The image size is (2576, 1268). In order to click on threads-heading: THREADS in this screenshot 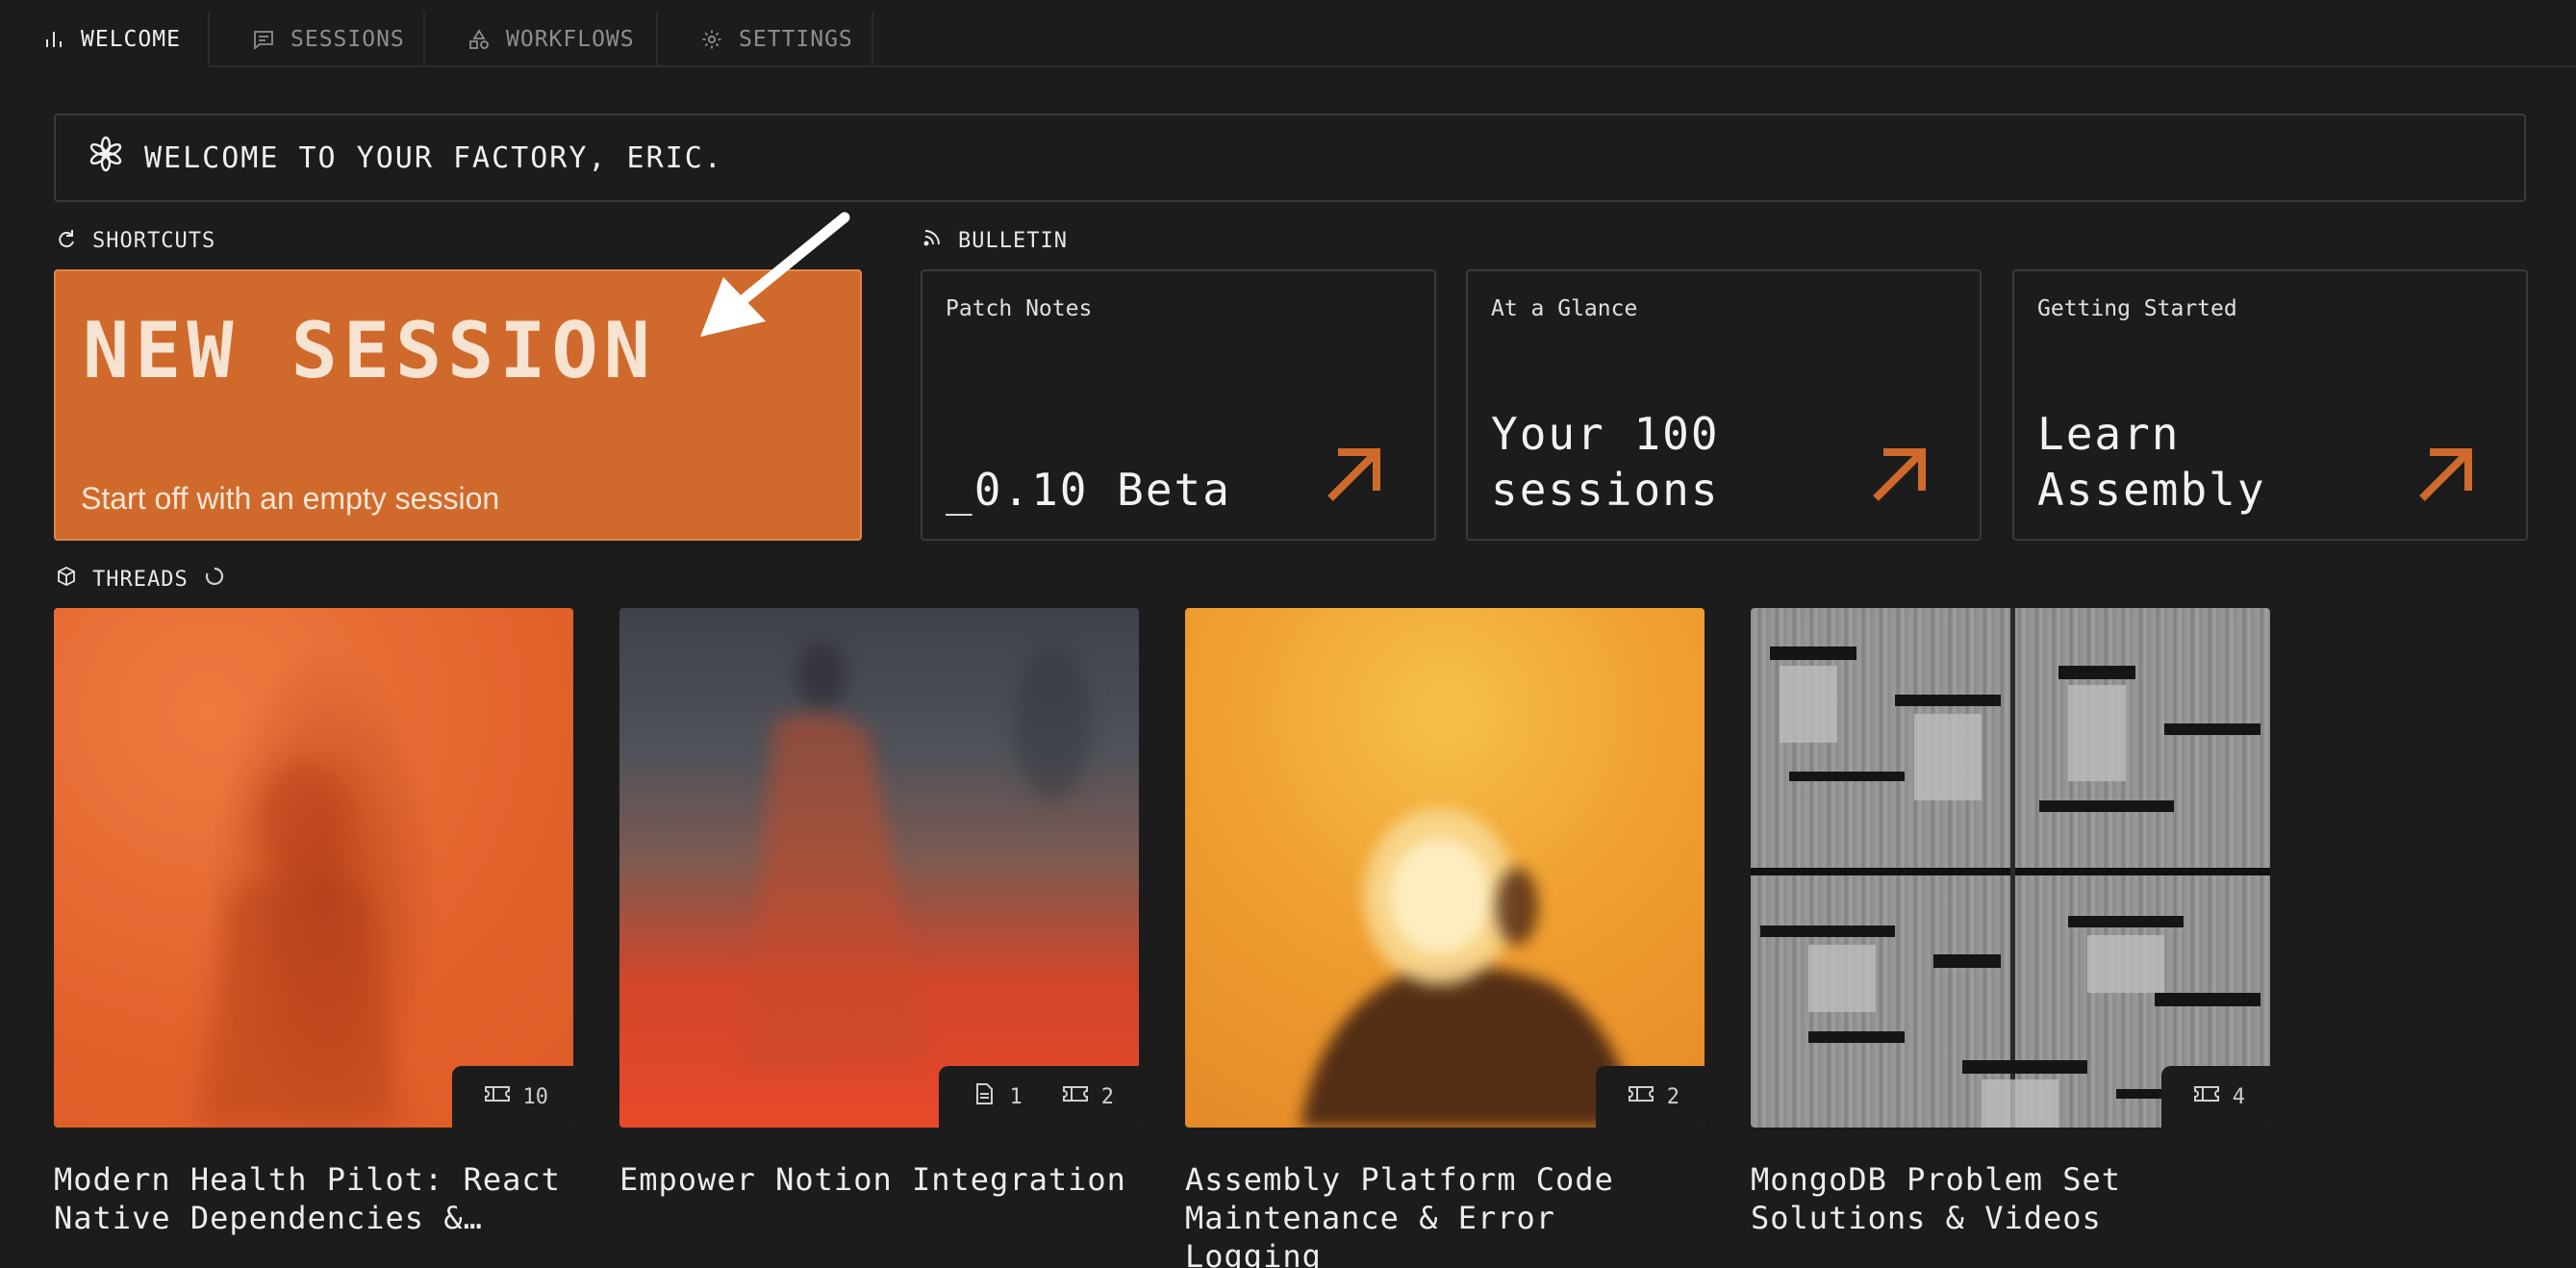, I will do `click(140, 579)`.